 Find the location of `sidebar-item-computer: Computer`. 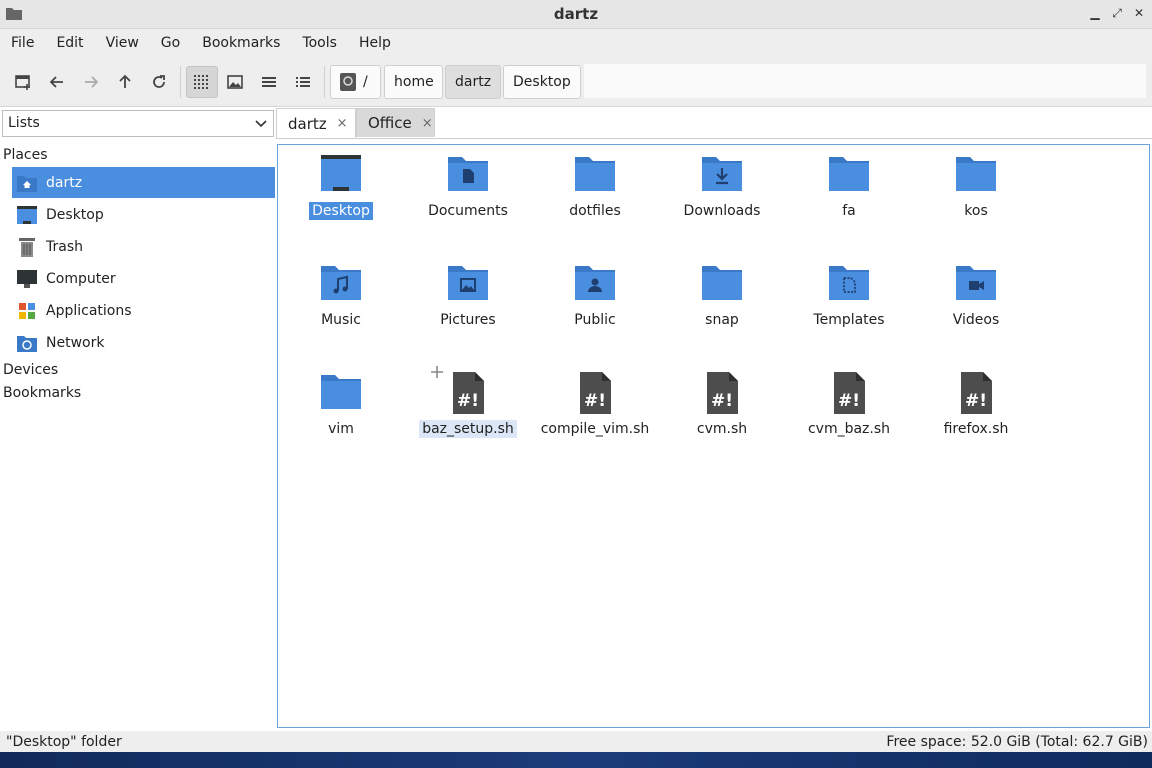

sidebar-item-computer: Computer is located at coordinates (143, 278).